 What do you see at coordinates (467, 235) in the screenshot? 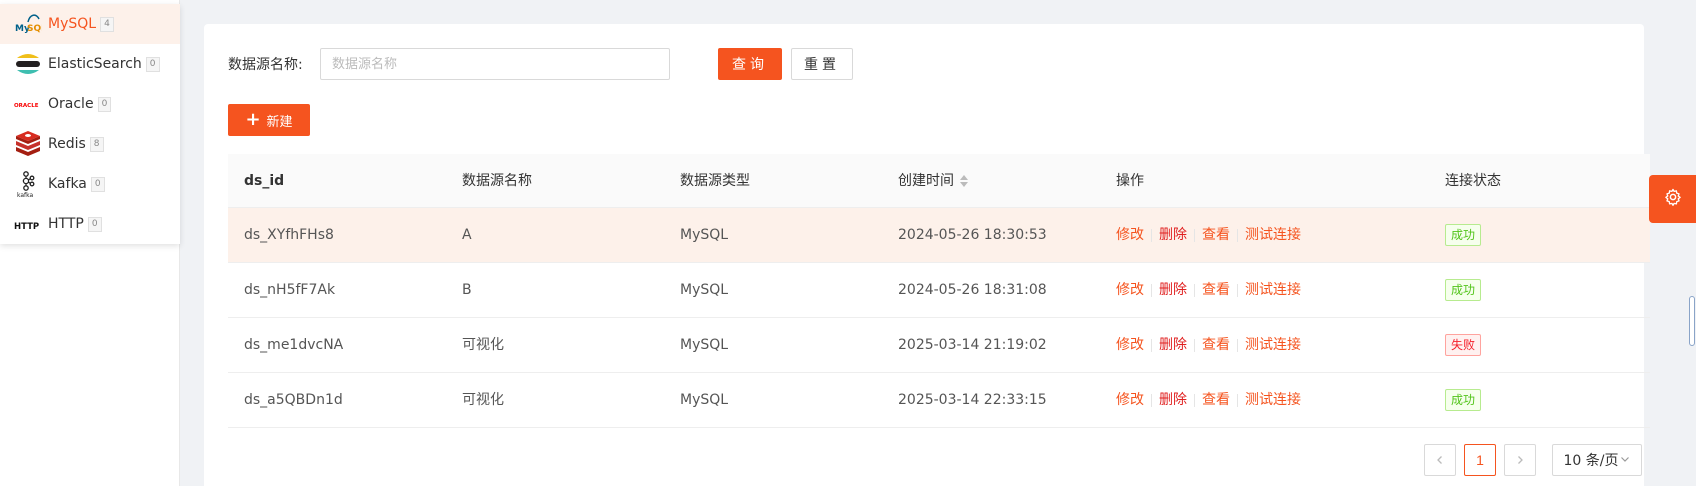
I see `cell-name: A` at bounding box center [467, 235].